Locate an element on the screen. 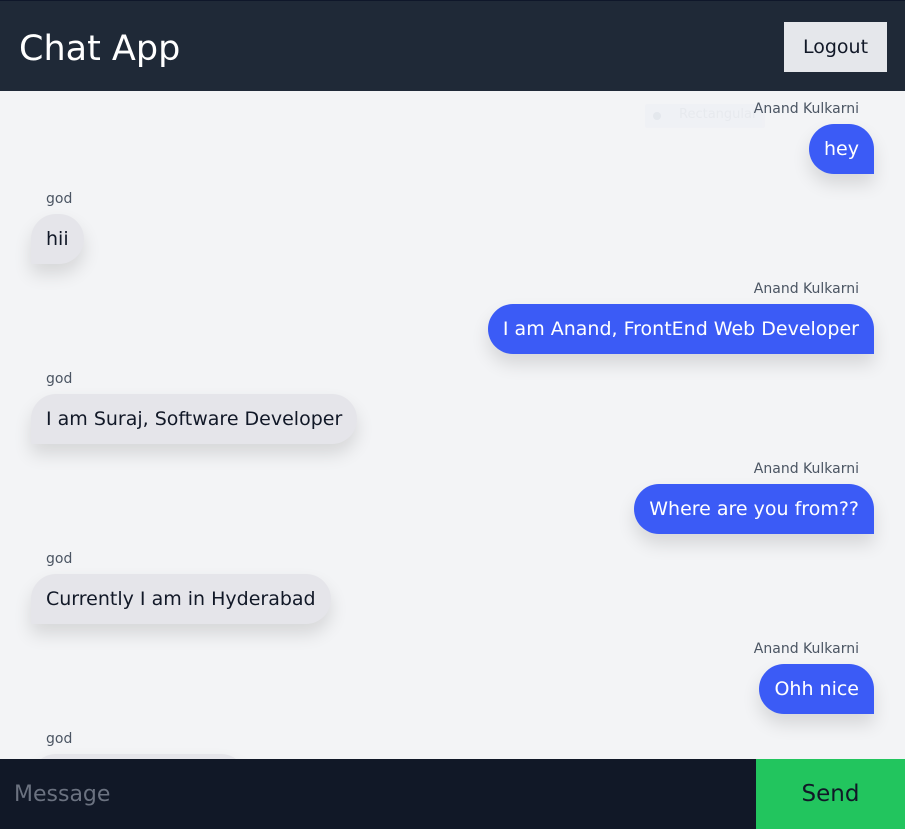 The height and width of the screenshot is (829, 905). send-button: Send is located at coordinates (830, 794).